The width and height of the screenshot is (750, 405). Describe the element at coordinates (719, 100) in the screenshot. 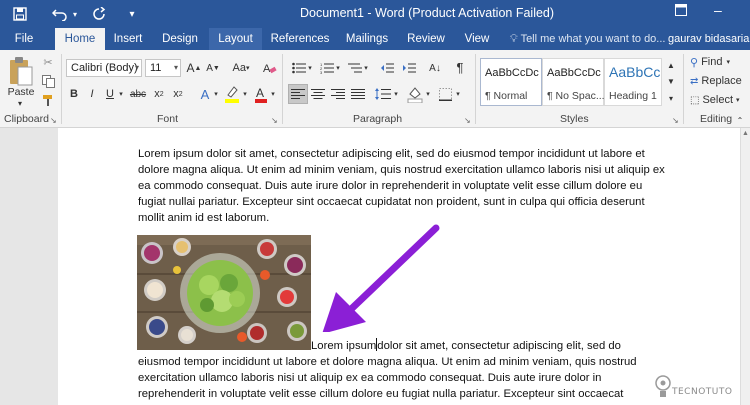

I see `select-button: ⬚ Select ▾` at that location.